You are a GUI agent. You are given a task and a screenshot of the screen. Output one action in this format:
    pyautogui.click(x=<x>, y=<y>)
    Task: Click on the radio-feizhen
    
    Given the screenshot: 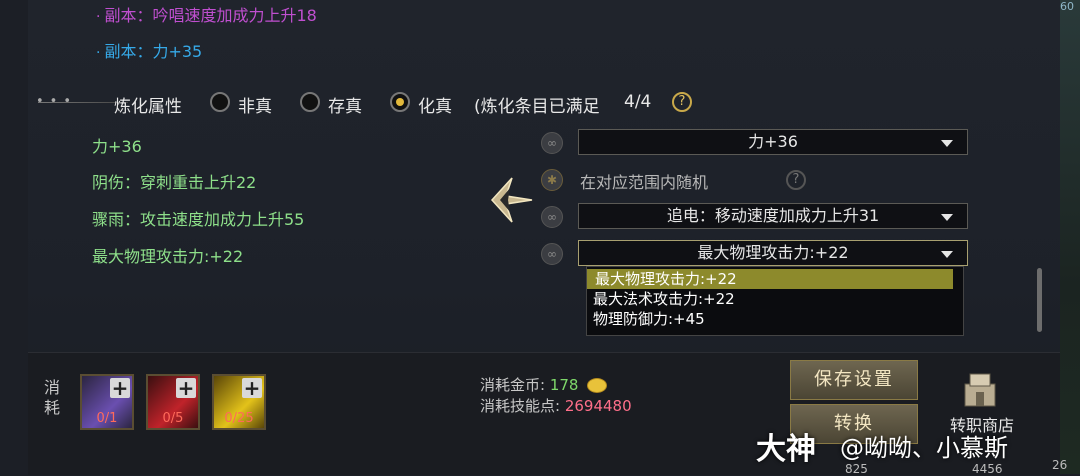 What is the action you would take?
    pyautogui.click(x=220, y=102)
    